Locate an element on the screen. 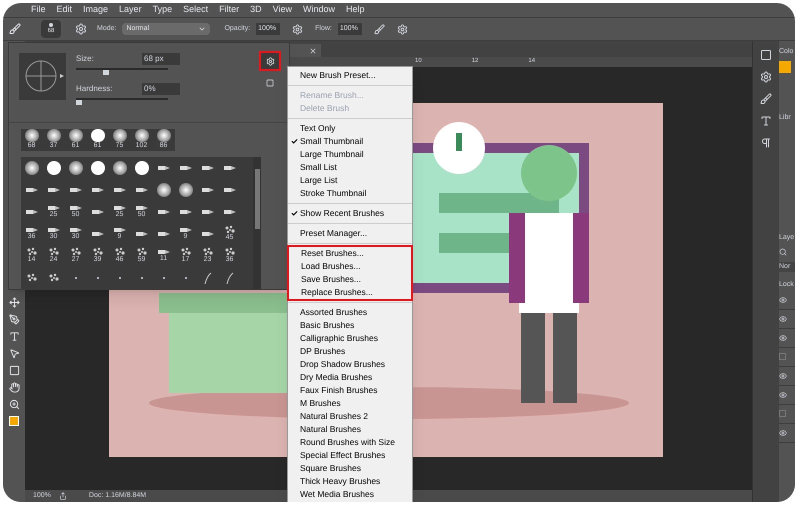 Image resolution: width=798 pixels, height=508 pixels. menu-option: Dry Media Brushes is located at coordinates (350, 377).